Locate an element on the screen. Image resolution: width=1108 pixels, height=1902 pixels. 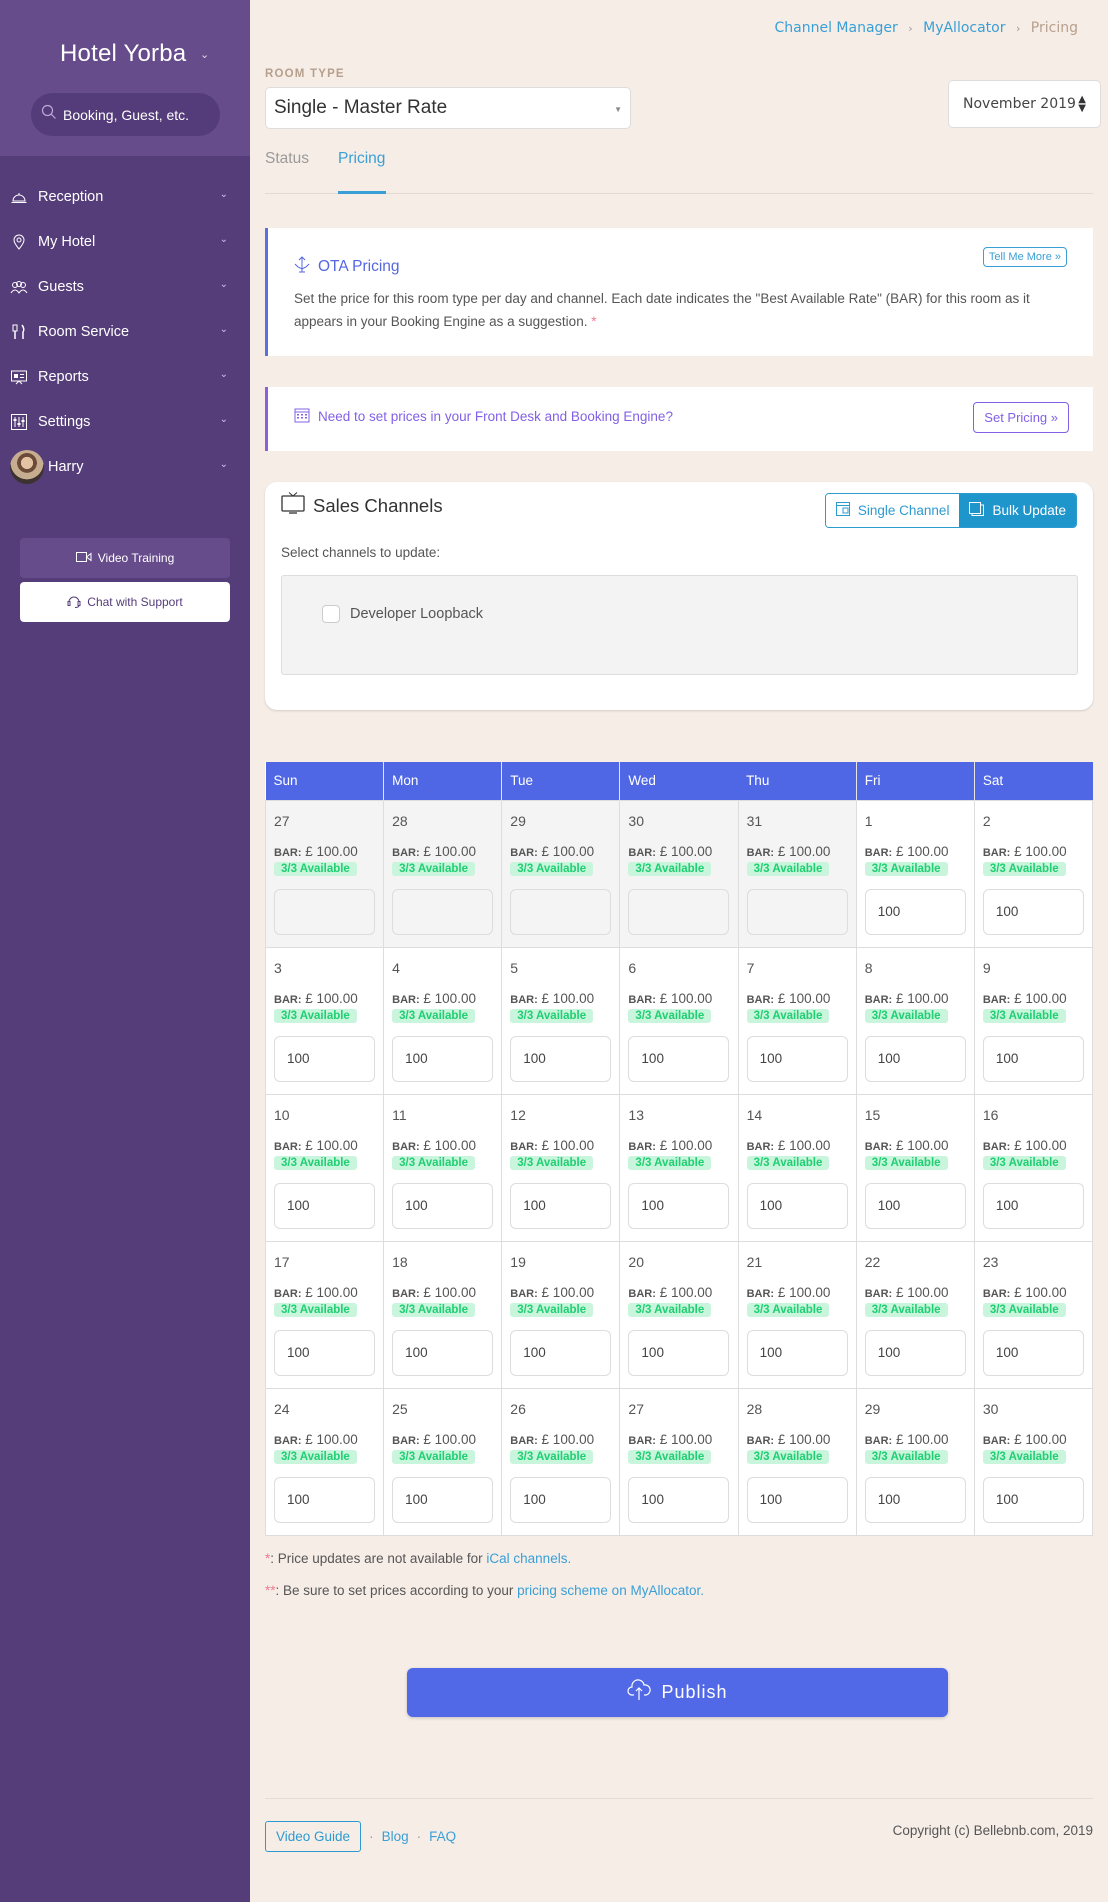
sidebar-item-my-hotel: My Hotel ⌄ is located at coordinates (125, 241).